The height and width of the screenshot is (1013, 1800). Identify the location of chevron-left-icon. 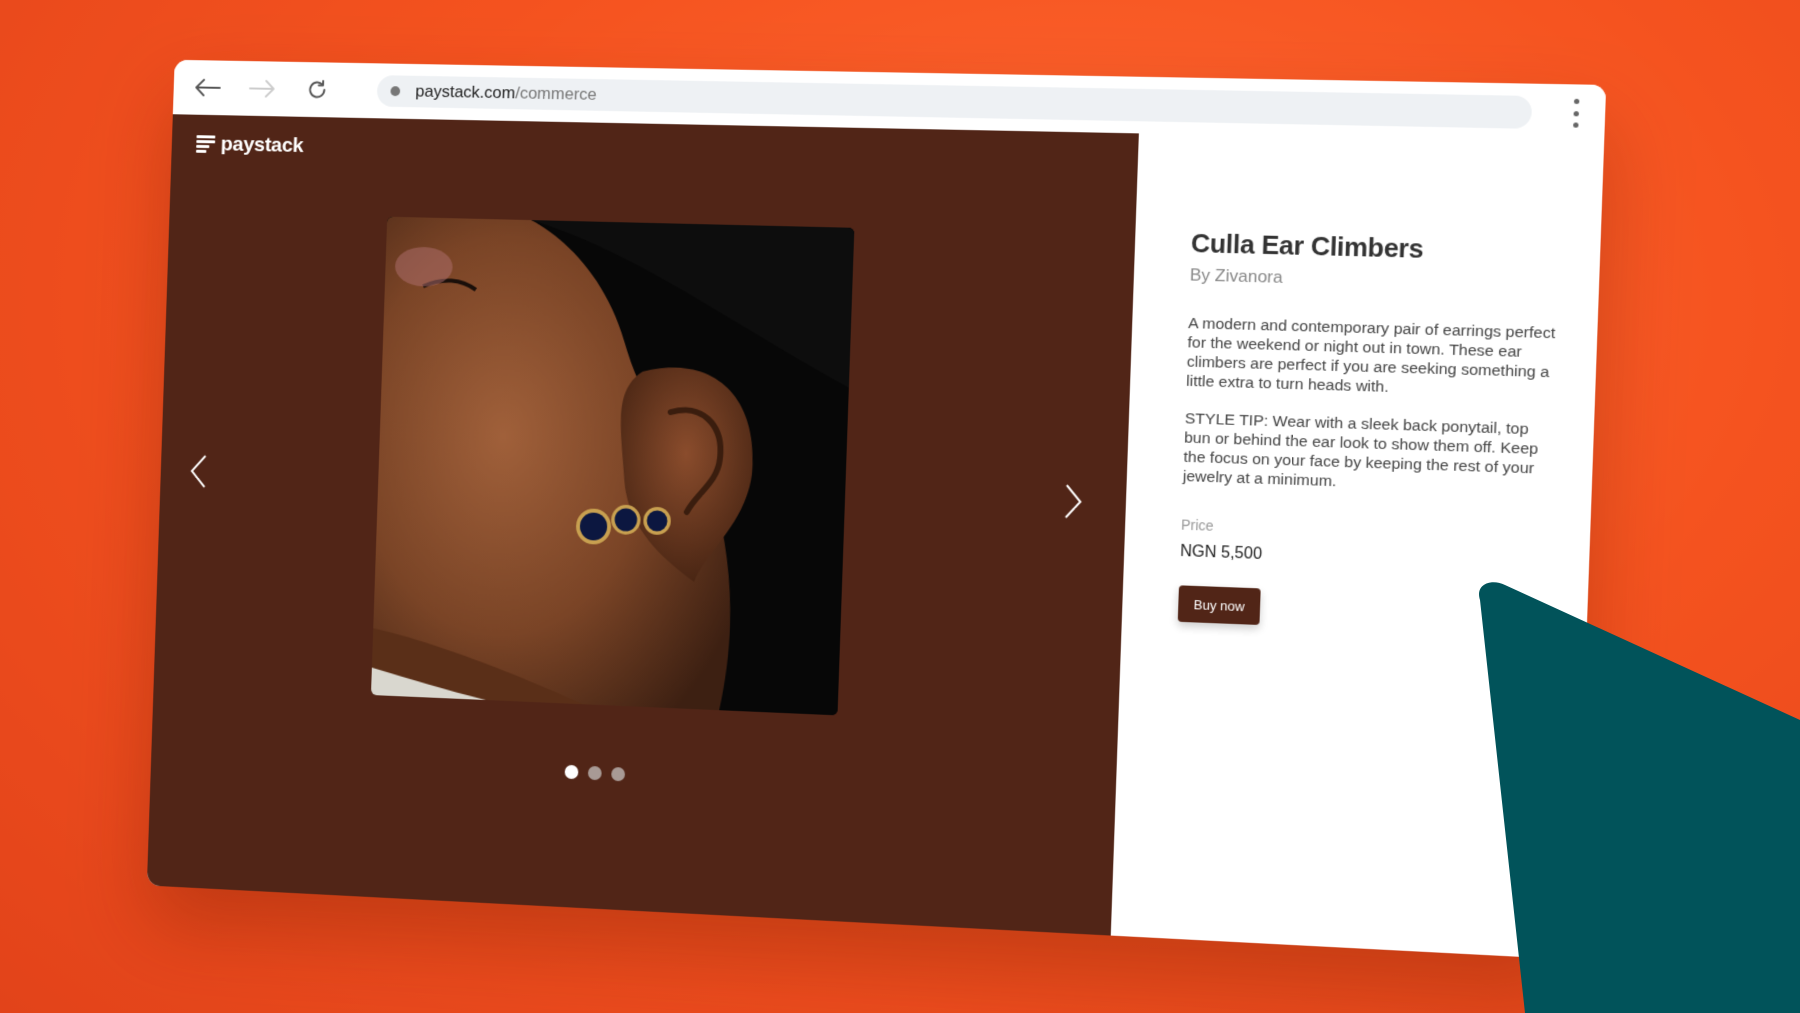
(198, 471).